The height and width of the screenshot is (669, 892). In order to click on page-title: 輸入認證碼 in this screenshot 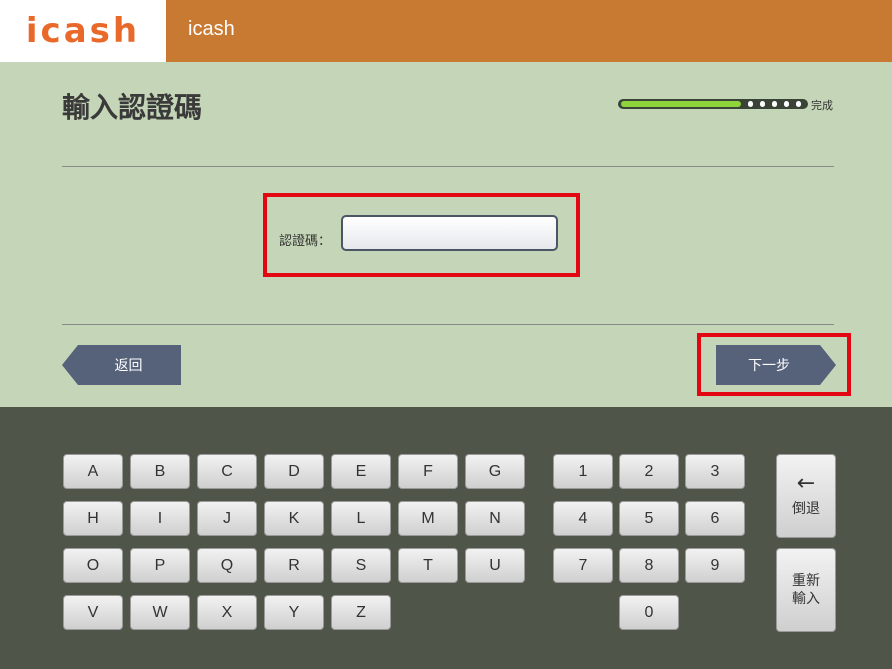, I will do `click(132, 107)`.